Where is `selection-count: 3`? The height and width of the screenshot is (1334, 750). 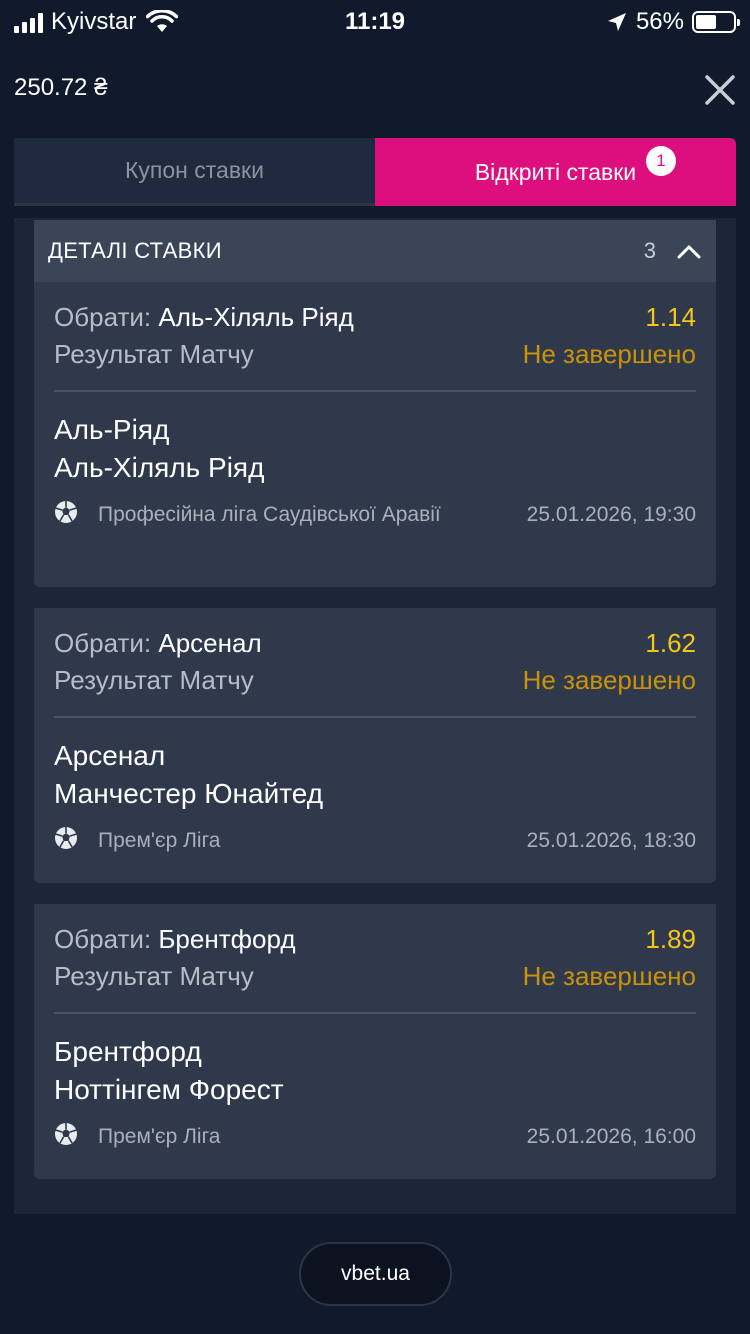 selection-count: 3 is located at coordinates (649, 250).